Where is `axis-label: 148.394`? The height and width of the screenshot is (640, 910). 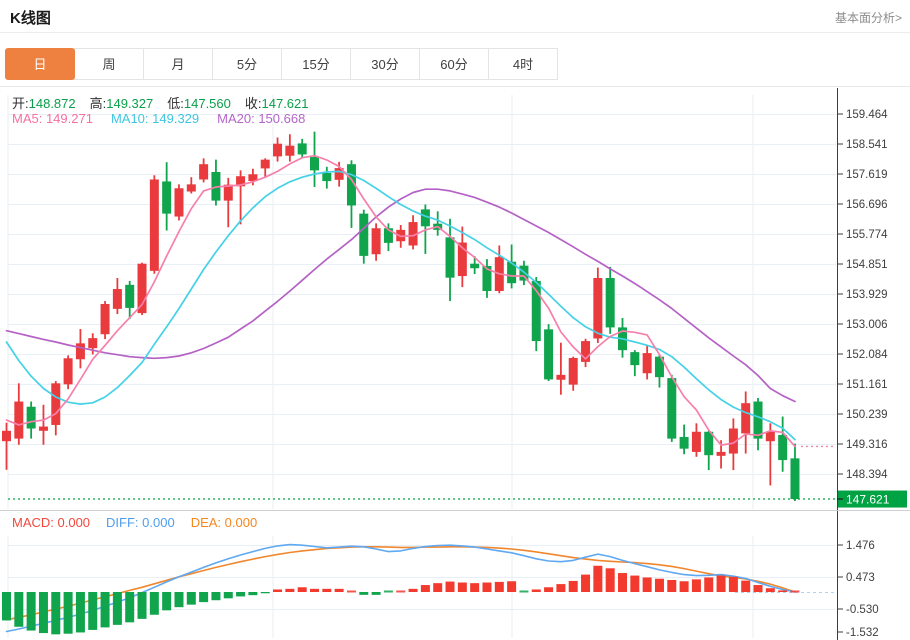
axis-label: 148.394 is located at coordinates (867, 475).